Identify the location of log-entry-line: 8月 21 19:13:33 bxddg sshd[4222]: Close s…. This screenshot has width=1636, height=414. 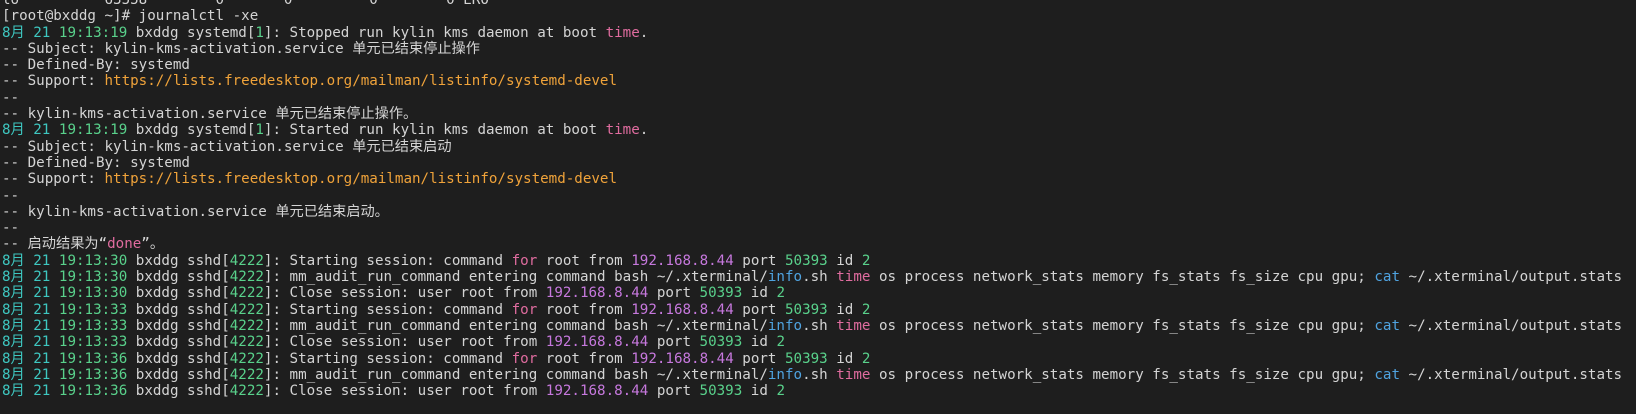
(819, 342).